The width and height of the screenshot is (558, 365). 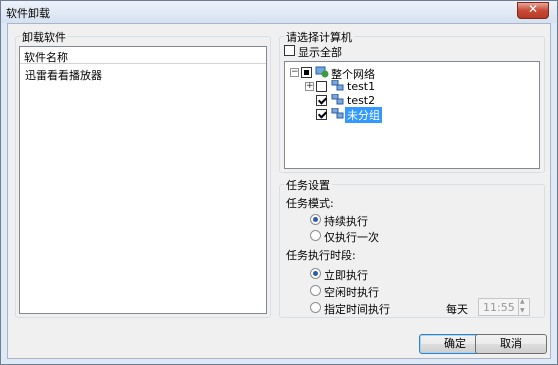 What do you see at coordinates (306, 72) in the screenshot?
I see `root-checkbox` at bounding box center [306, 72].